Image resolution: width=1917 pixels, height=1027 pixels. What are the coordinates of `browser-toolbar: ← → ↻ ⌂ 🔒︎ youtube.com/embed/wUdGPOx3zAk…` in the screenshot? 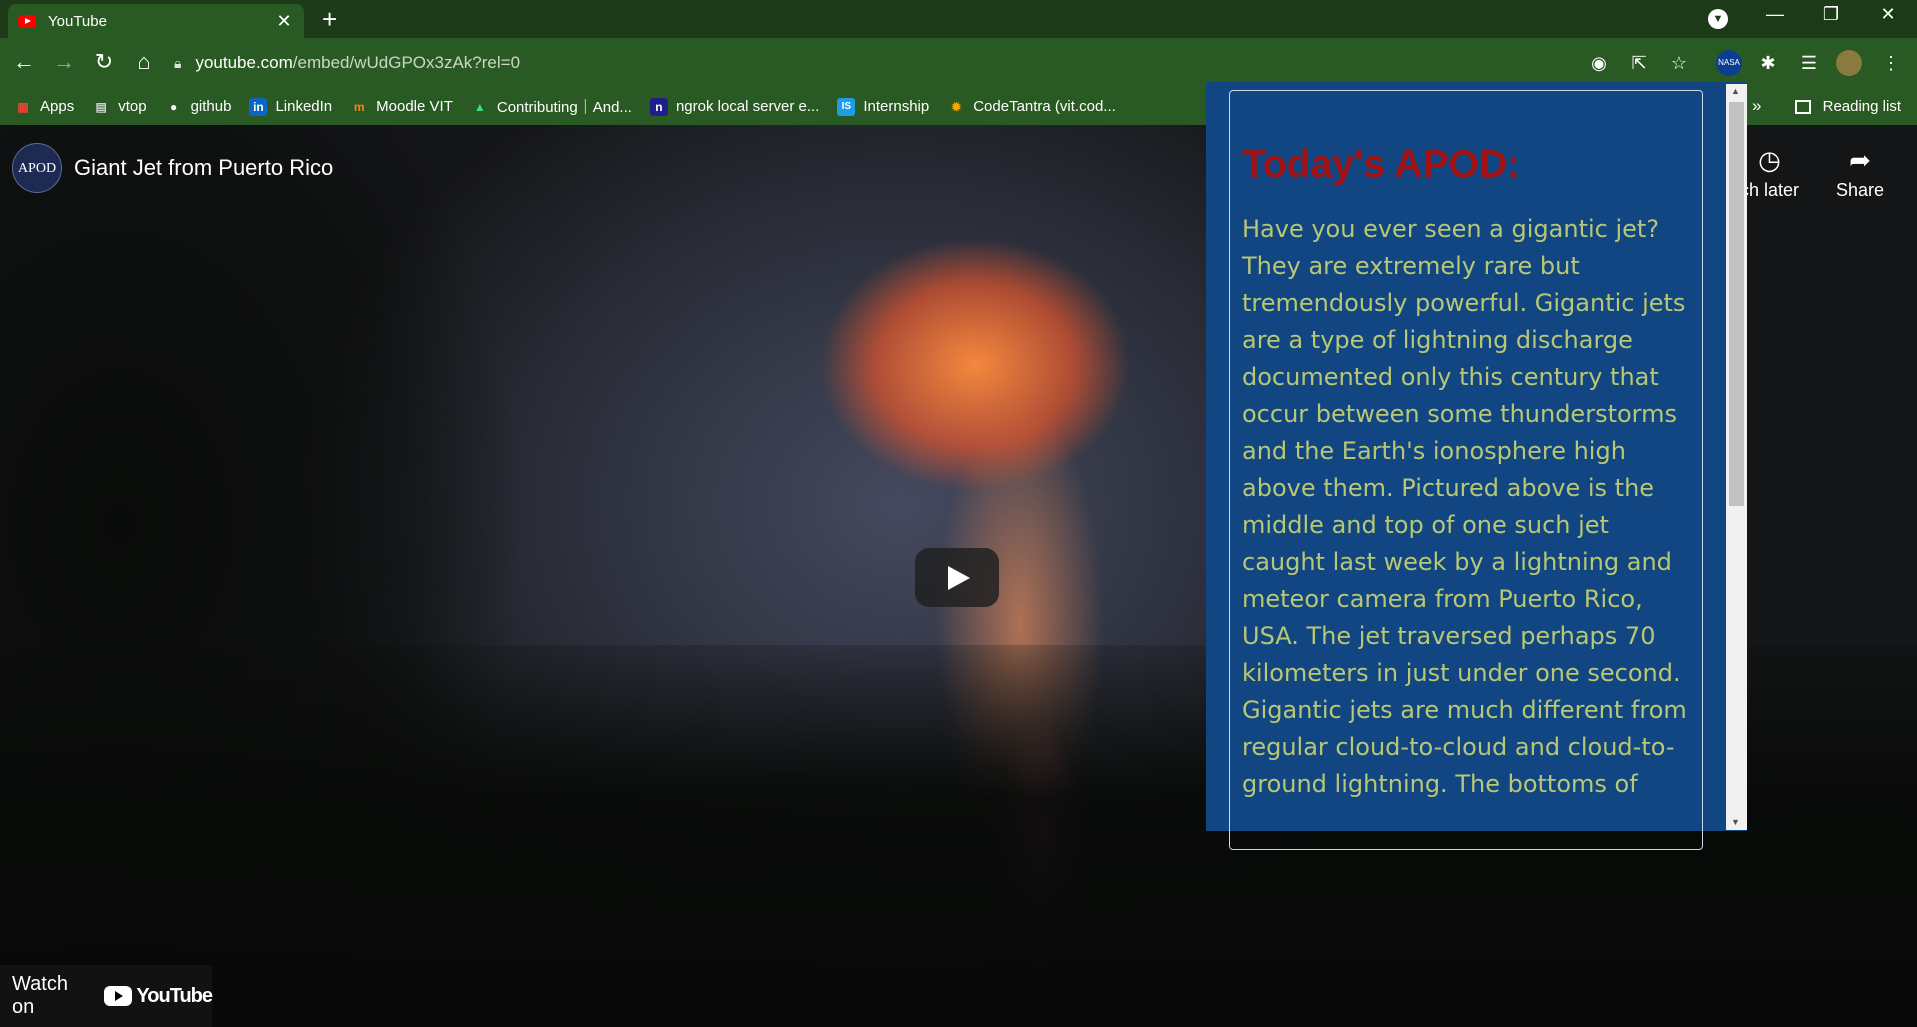 It's located at (958, 63).